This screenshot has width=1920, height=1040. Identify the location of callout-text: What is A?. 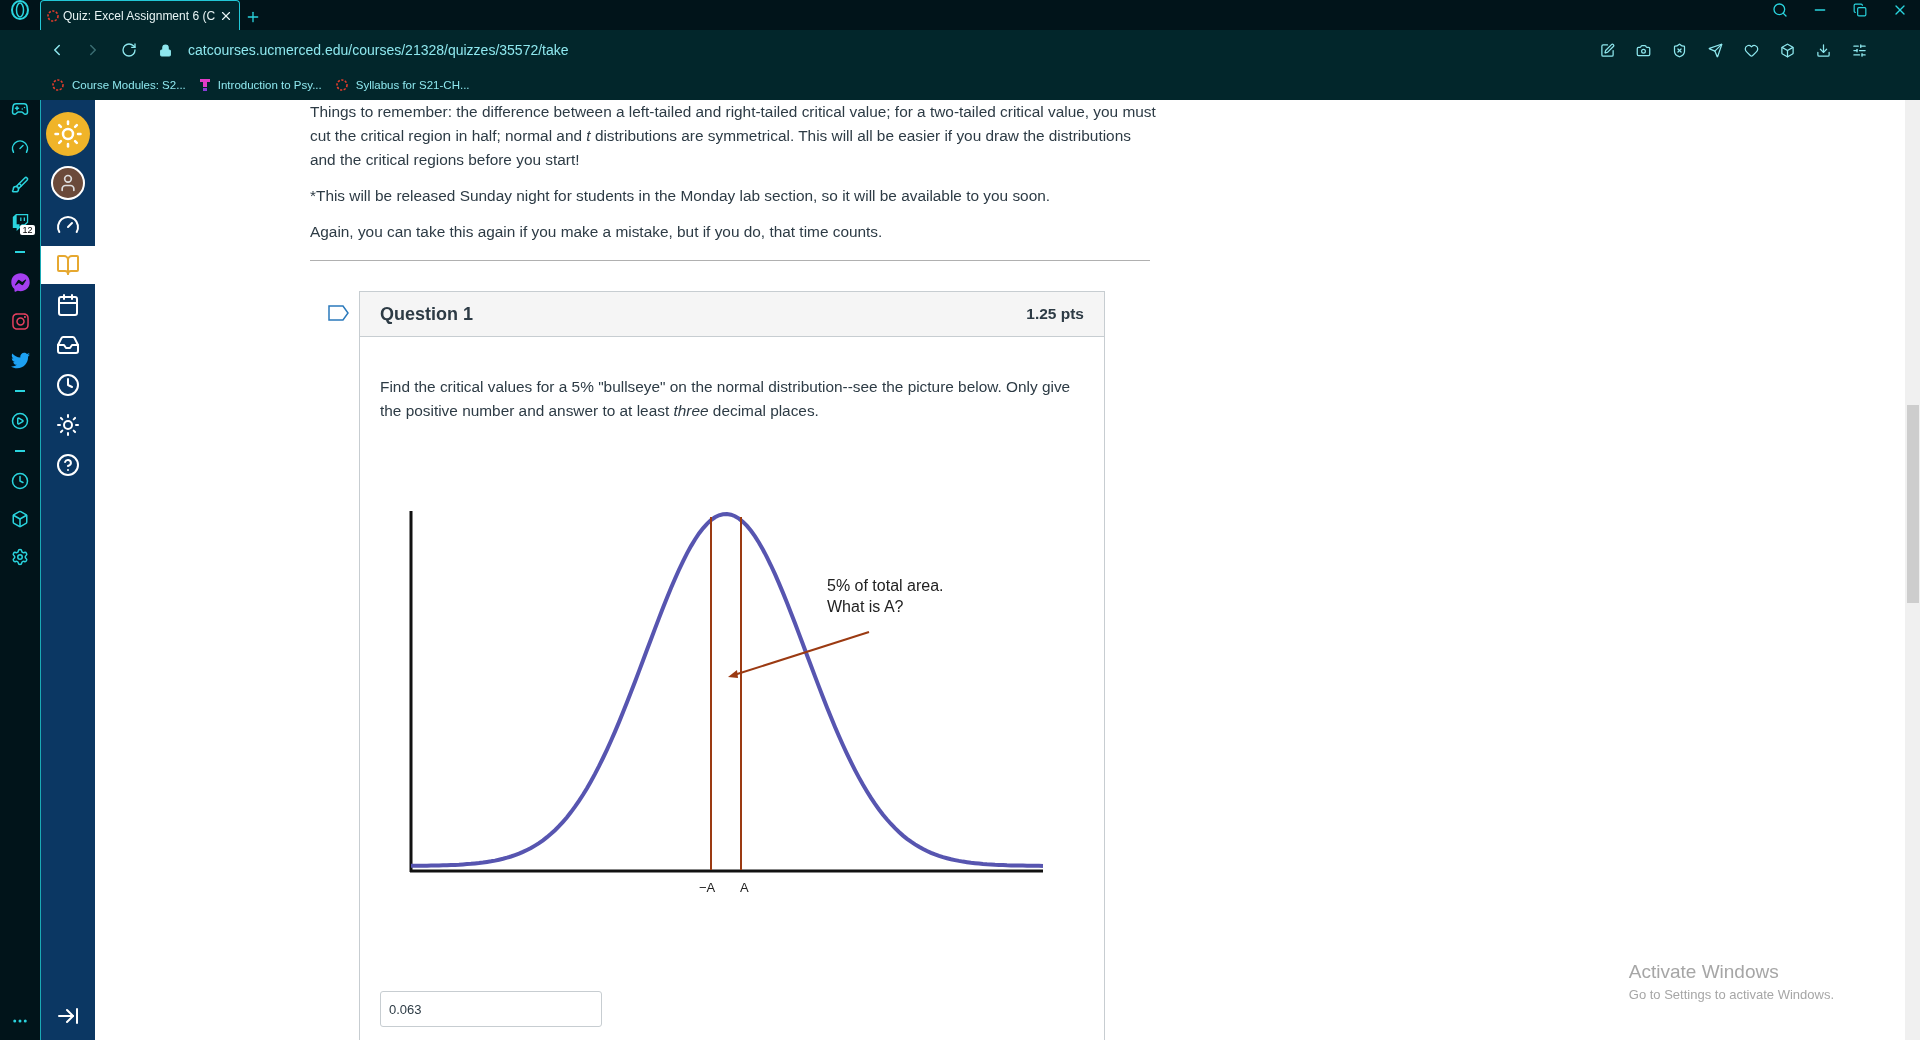
(865, 606).